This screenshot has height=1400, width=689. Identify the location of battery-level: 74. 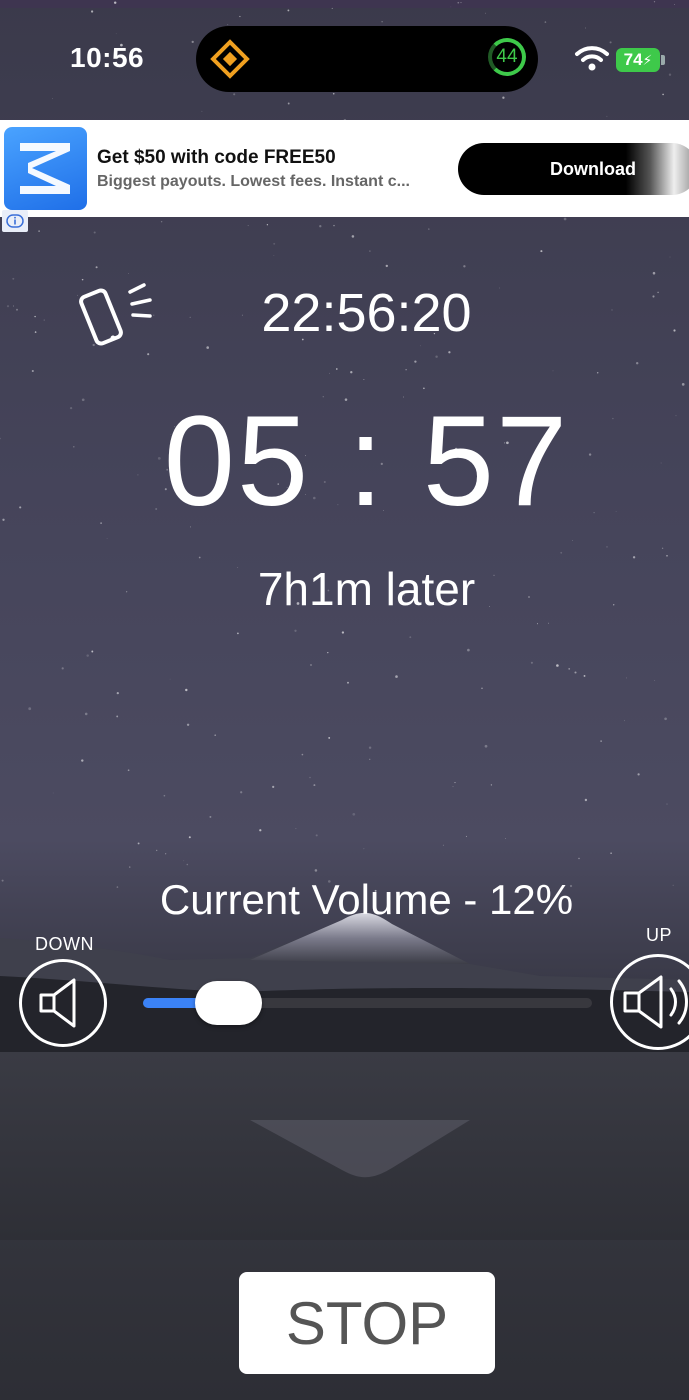
(633, 59).